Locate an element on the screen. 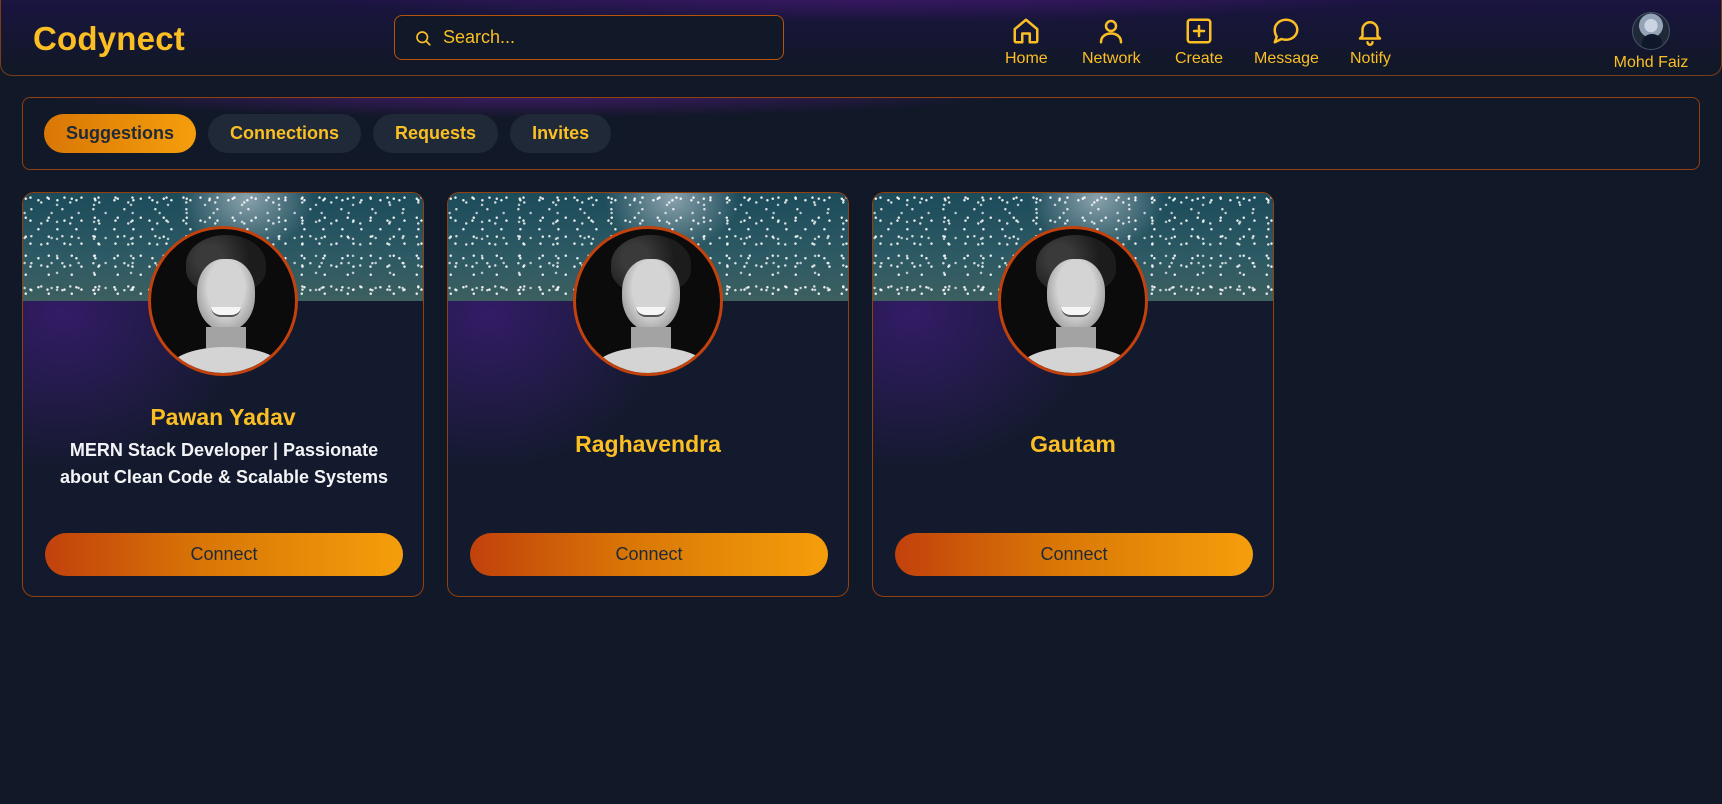 Image resolution: width=1722 pixels, height=804 pixels. home-icon is located at coordinates (1026, 31).